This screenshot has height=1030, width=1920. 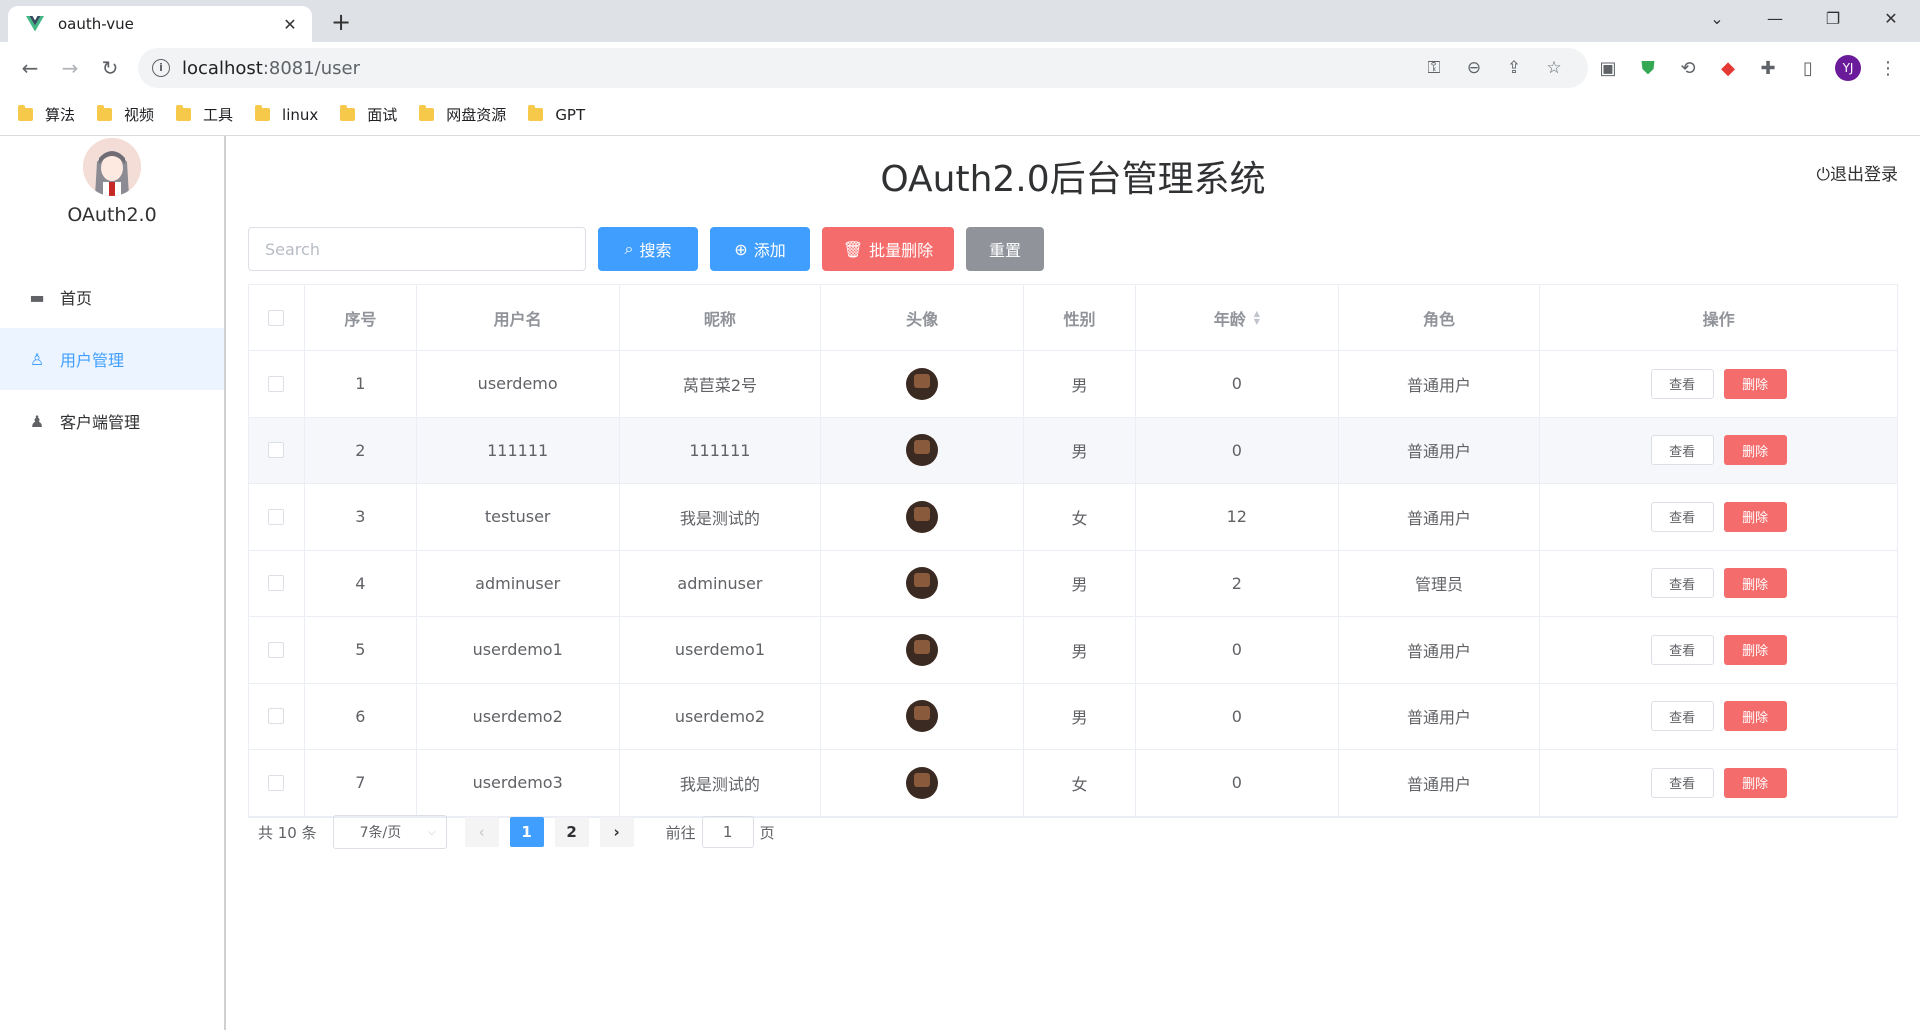 I want to click on forward-icon: →, so click(x=70, y=68).